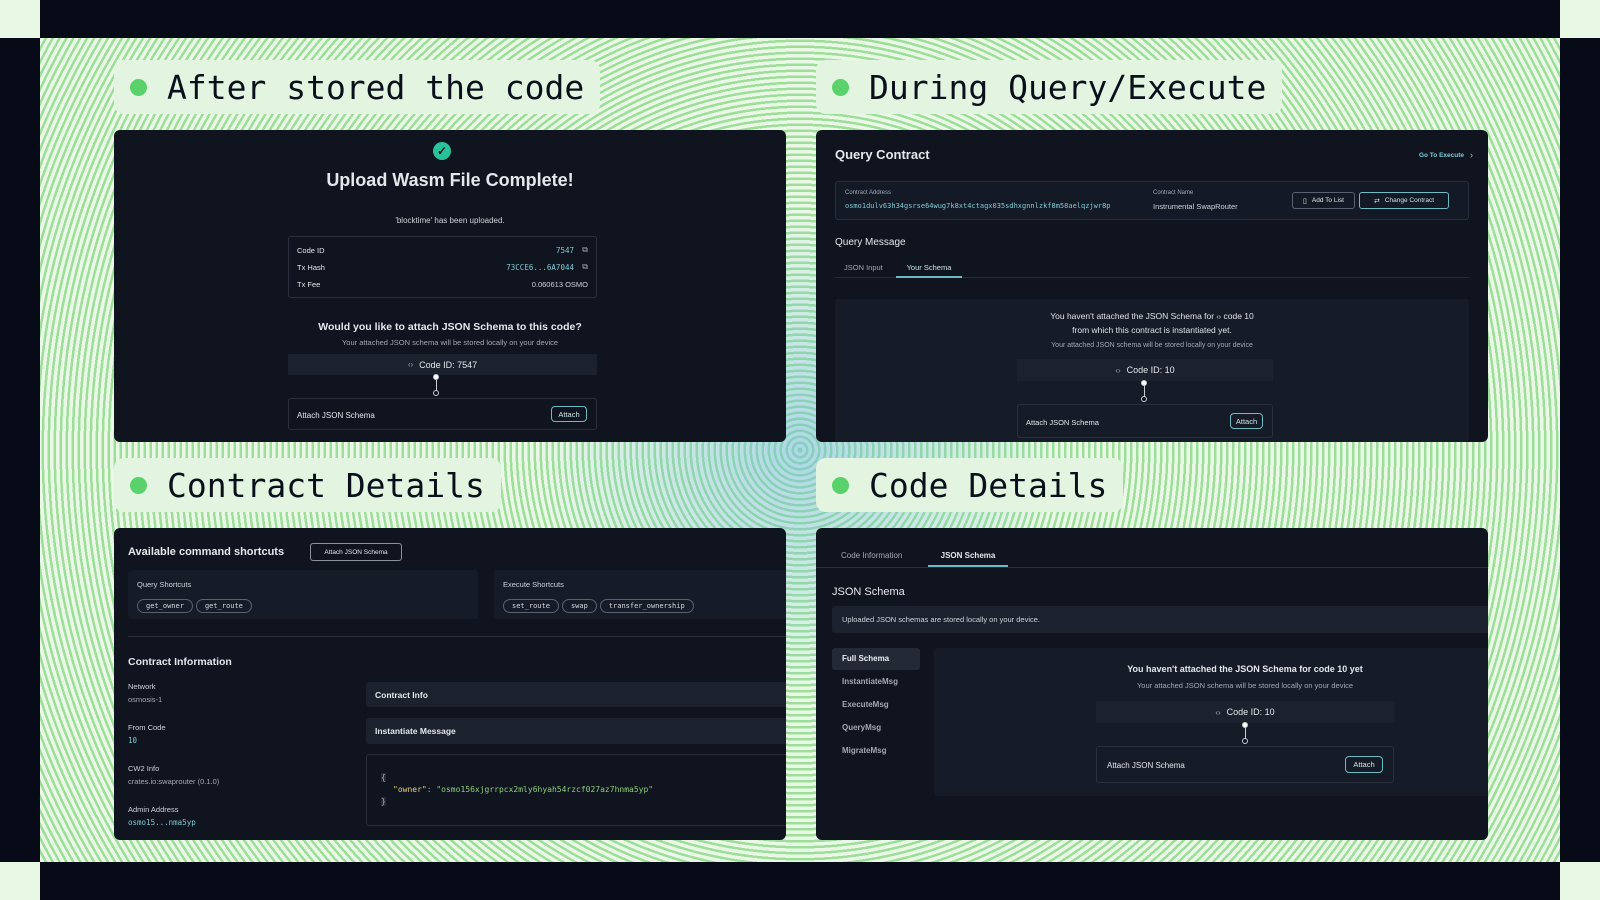 The width and height of the screenshot is (1600, 900). Describe the element at coordinates (1327, 200) in the screenshot. I see `add-to-list-label: Add To List` at that location.